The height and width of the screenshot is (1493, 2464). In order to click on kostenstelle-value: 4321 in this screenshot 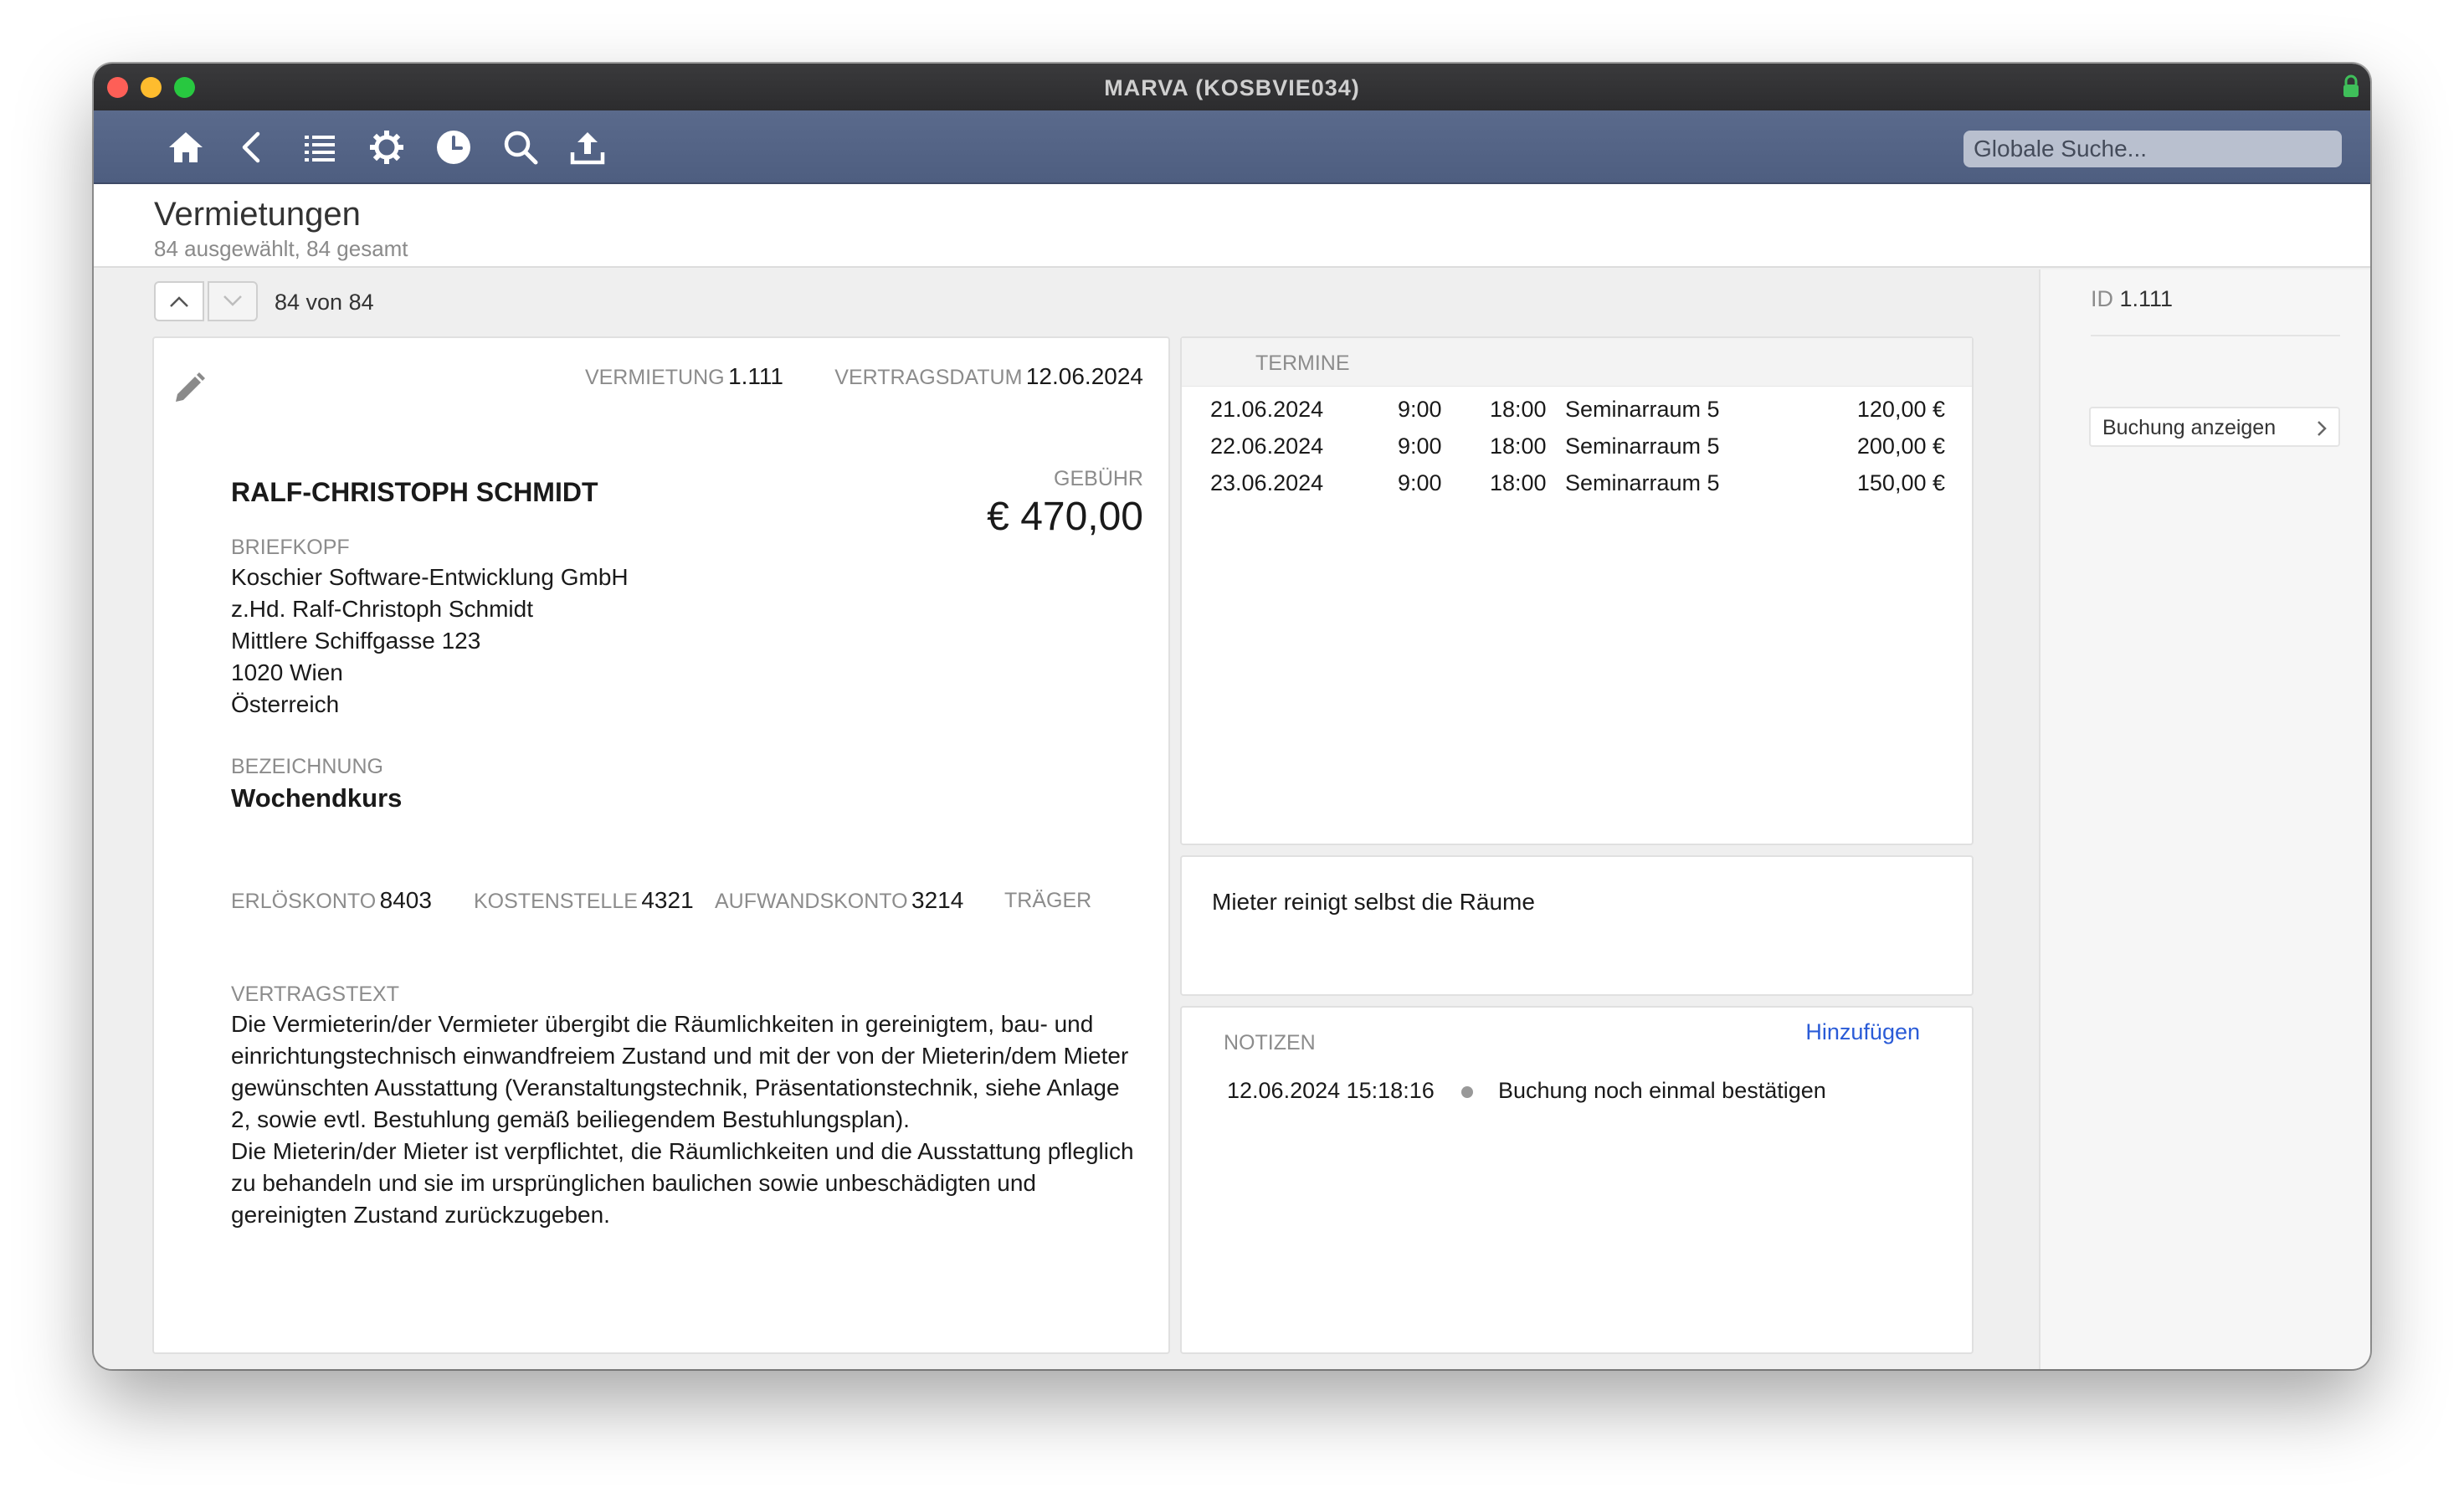, I will do `click(667, 900)`.